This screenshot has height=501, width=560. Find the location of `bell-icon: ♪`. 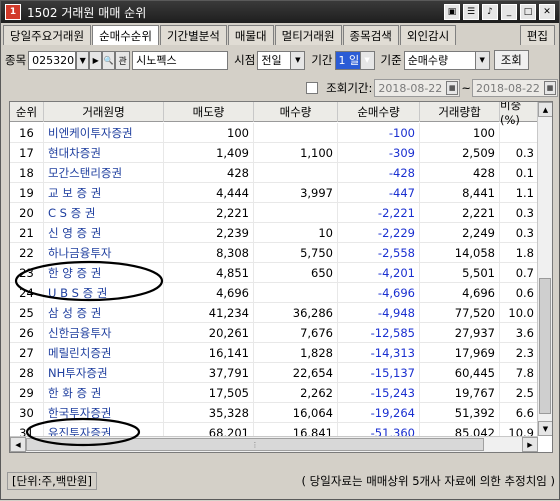

bell-icon: ♪ is located at coordinates (490, 12).